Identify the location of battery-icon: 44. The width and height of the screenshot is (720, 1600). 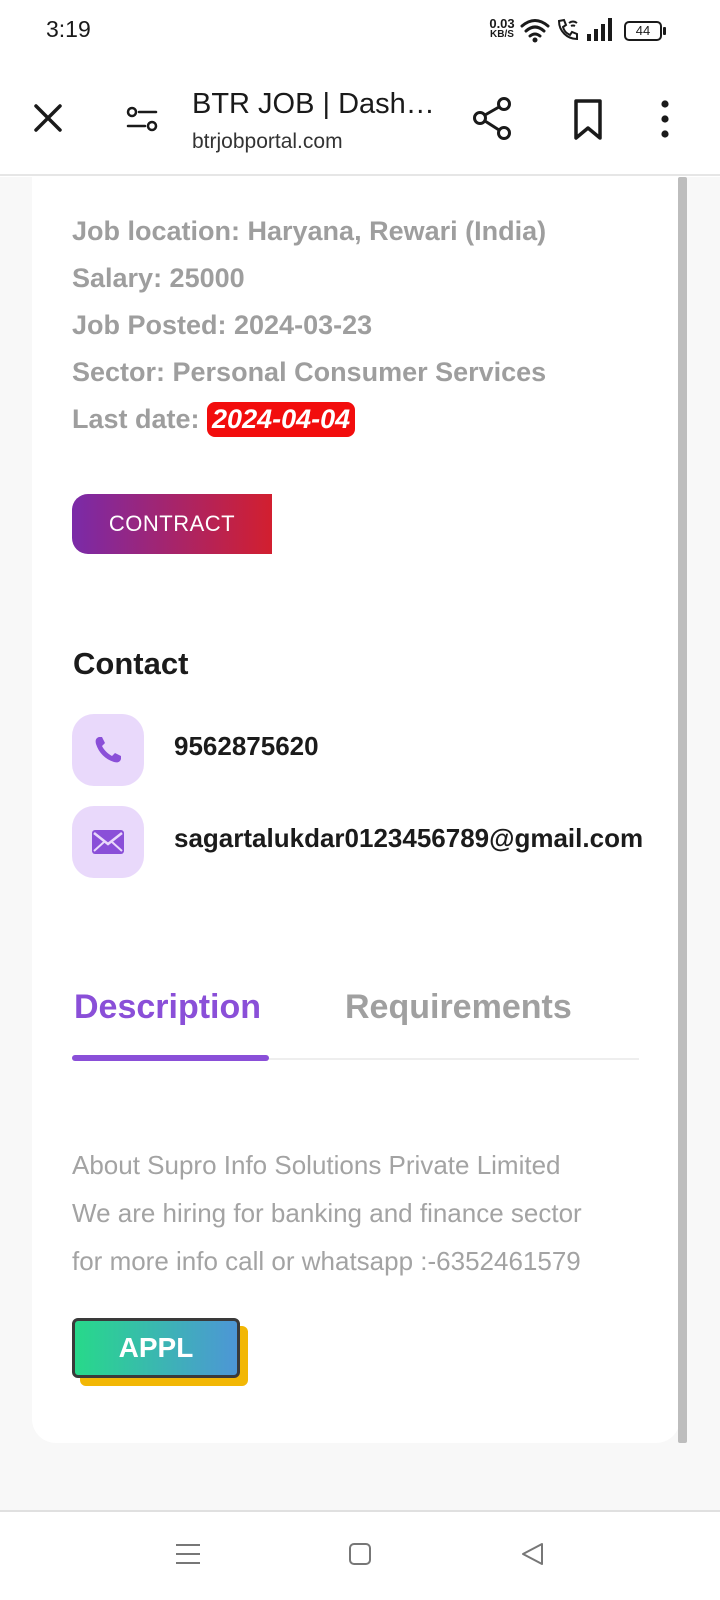
(643, 31).